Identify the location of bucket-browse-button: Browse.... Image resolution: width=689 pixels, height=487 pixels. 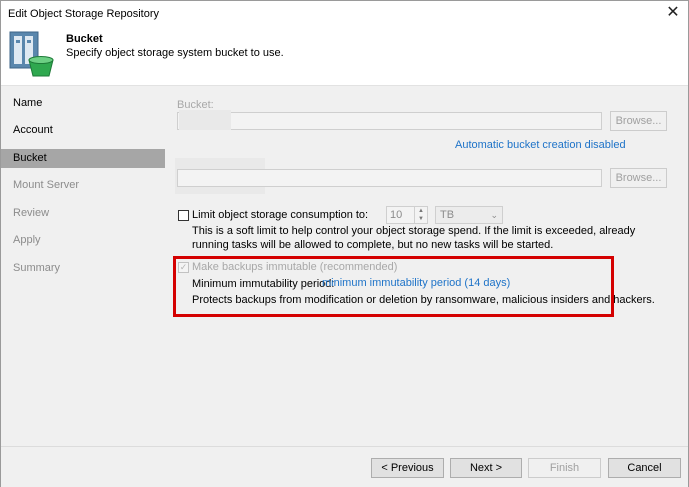
(638, 121).